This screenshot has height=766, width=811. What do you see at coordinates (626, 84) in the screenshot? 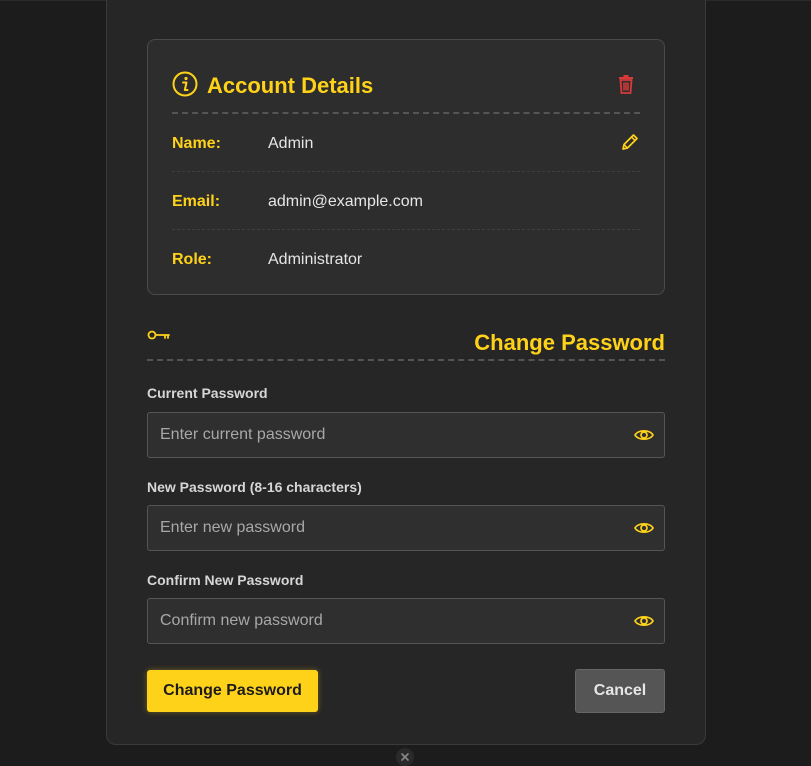
I see `trash-icon` at bounding box center [626, 84].